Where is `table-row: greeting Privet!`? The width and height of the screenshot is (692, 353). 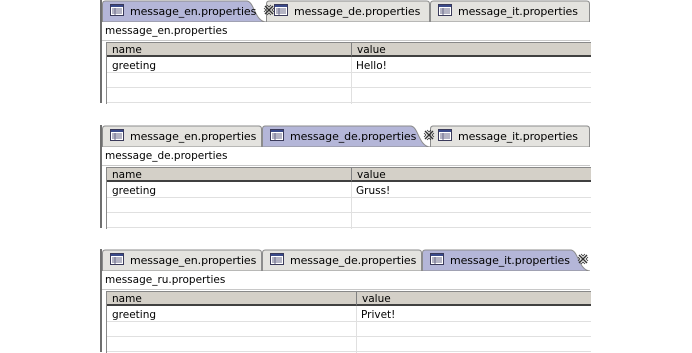 table-row: greeting Privet! is located at coordinates (349, 314).